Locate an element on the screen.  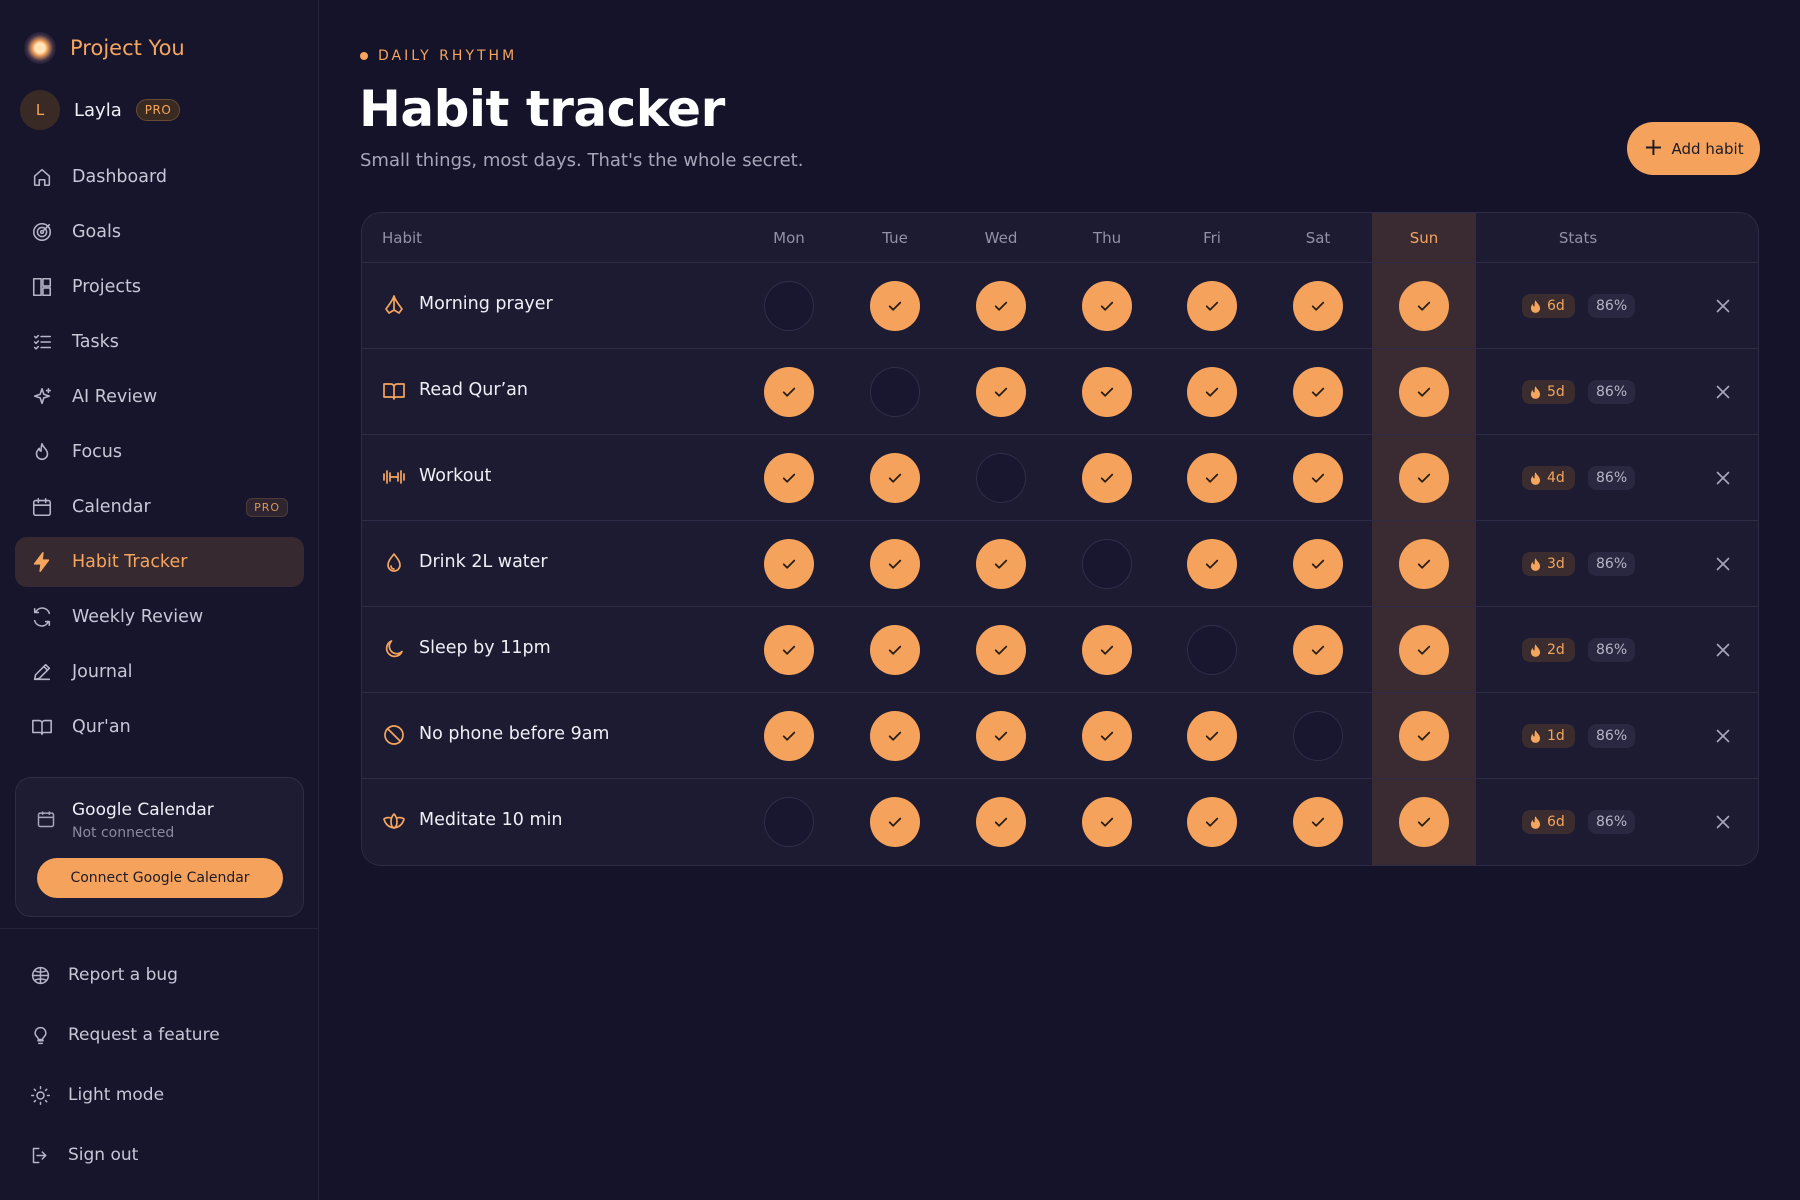
sidebar-item-goals: Goals is located at coordinates (159, 232).